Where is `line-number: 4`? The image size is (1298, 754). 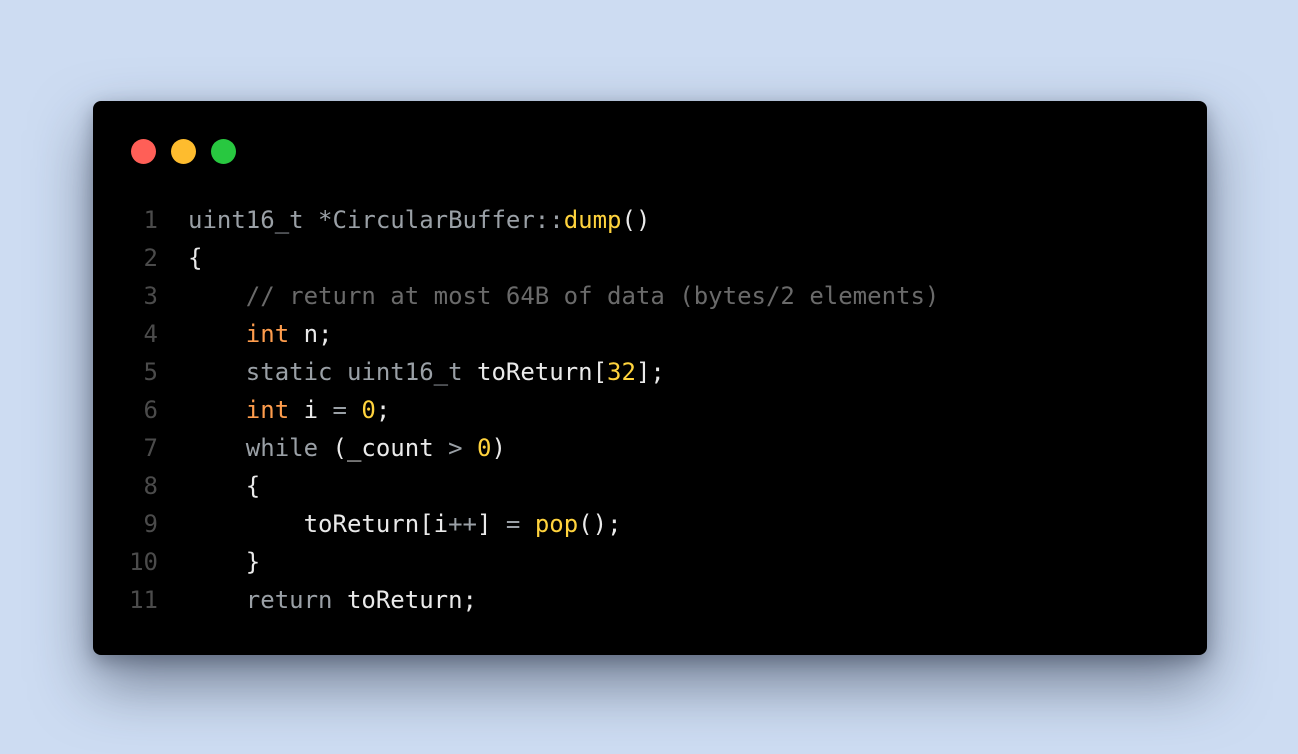 line-number: 4 is located at coordinates (150, 334).